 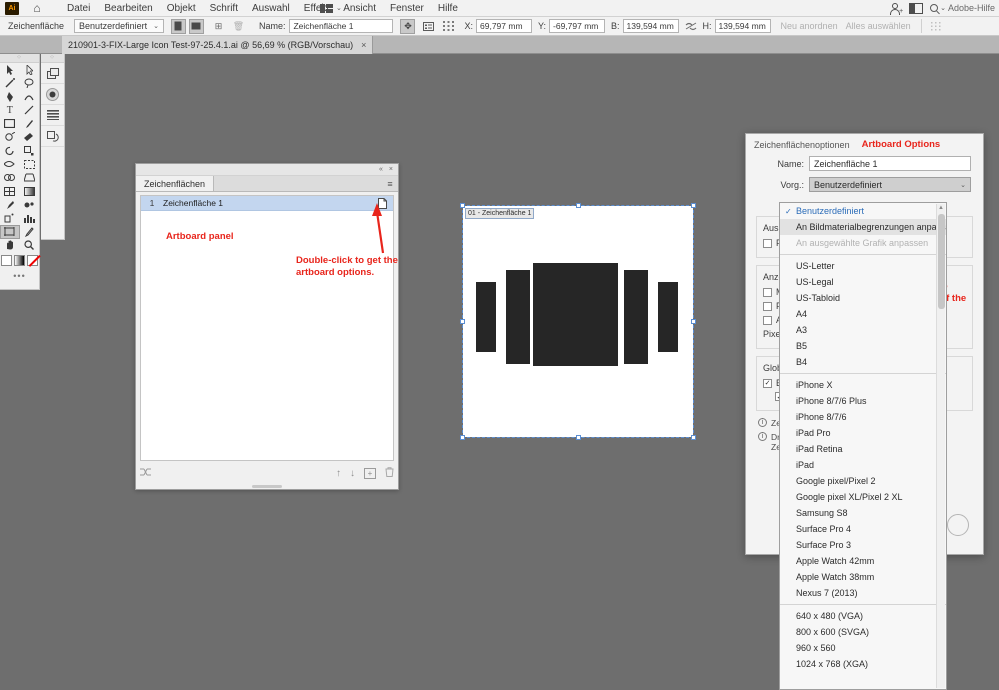 What do you see at coordinates (407, 8) in the screenshot?
I see `menu-item-fenster: Fenster` at bounding box center [407, 8].